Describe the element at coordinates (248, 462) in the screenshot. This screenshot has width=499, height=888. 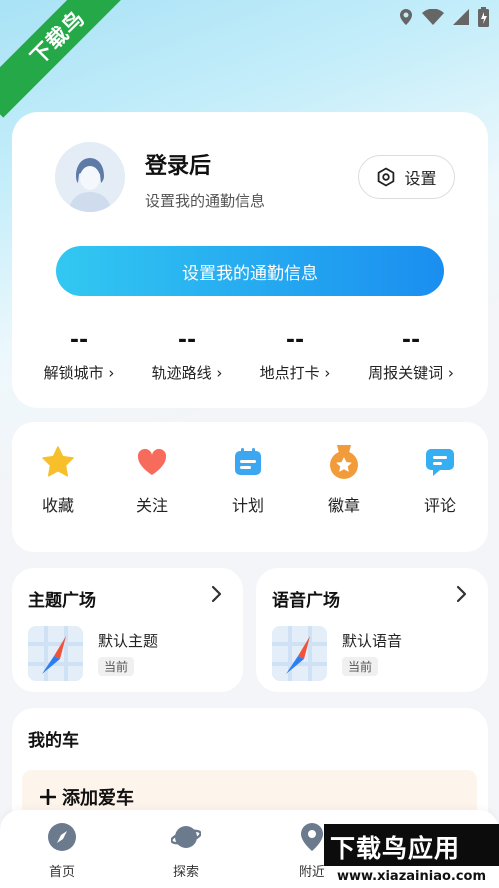
I see `calendar-icon` at that location.